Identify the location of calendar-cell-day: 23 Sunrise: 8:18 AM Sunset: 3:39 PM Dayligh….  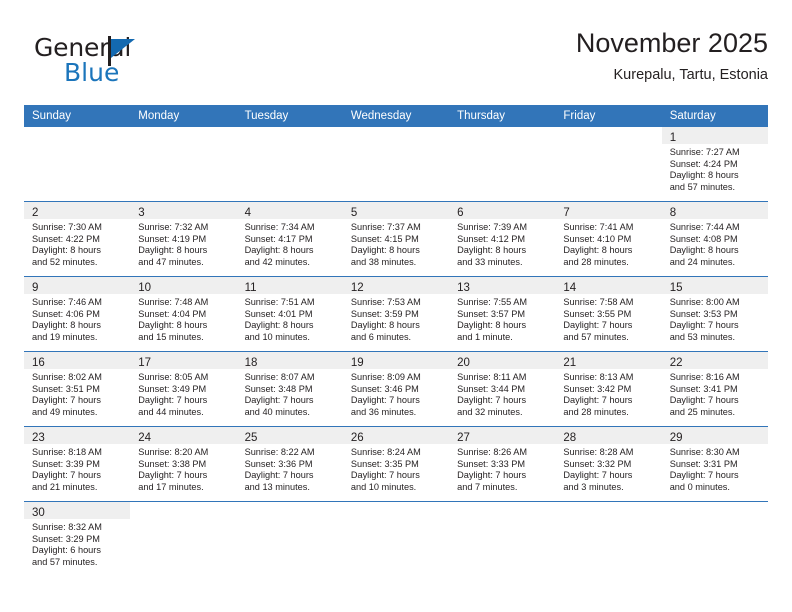
(77, 464).